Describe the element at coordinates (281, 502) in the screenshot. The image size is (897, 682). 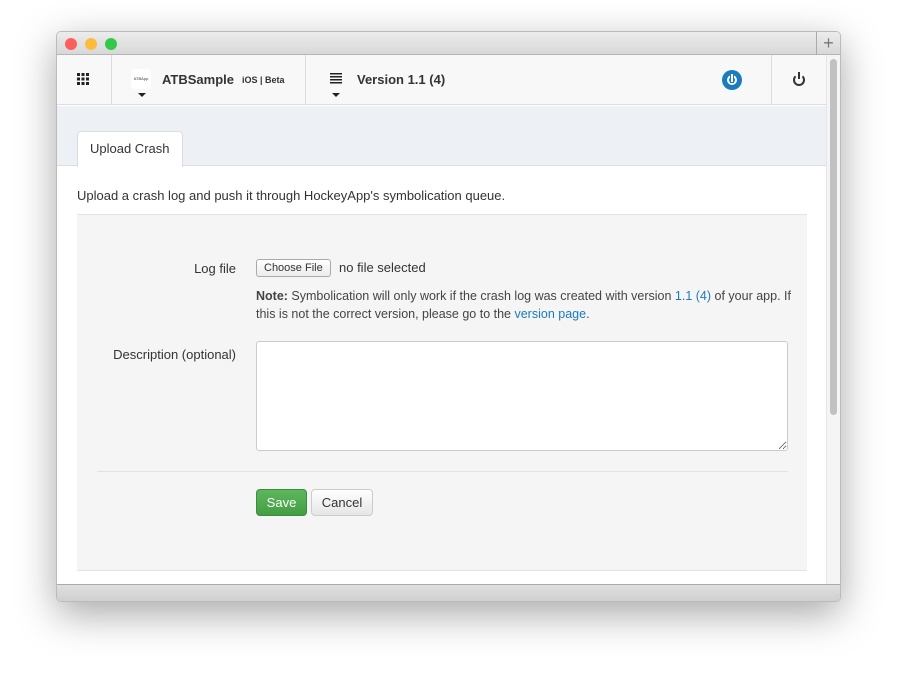
I see `save-button: Save` at that location.